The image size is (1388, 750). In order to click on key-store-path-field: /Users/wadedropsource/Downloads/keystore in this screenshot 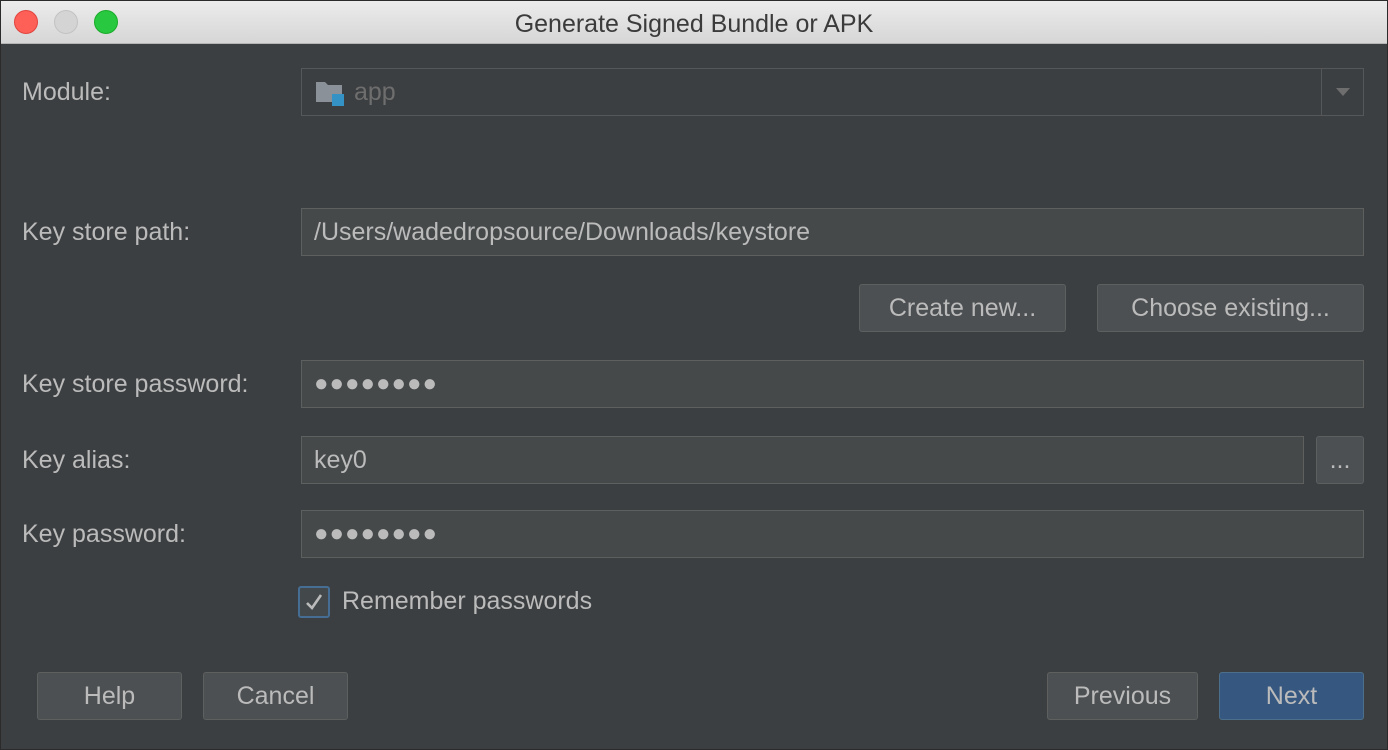, I will do `click(832, 232)`.